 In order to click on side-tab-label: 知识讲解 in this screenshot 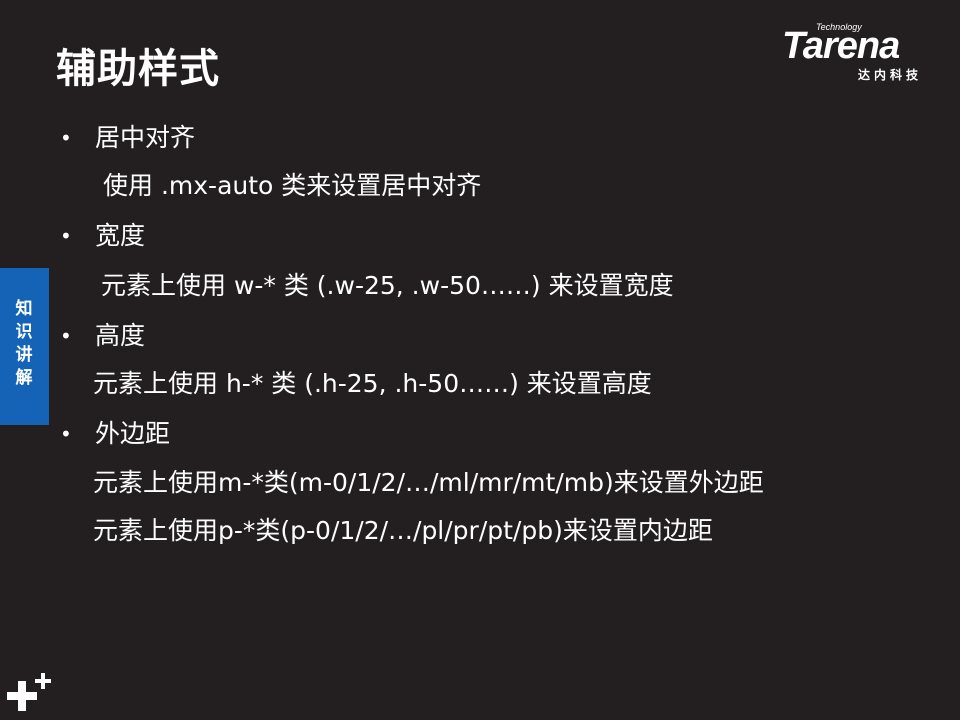, I will do `click(24, 343)`.